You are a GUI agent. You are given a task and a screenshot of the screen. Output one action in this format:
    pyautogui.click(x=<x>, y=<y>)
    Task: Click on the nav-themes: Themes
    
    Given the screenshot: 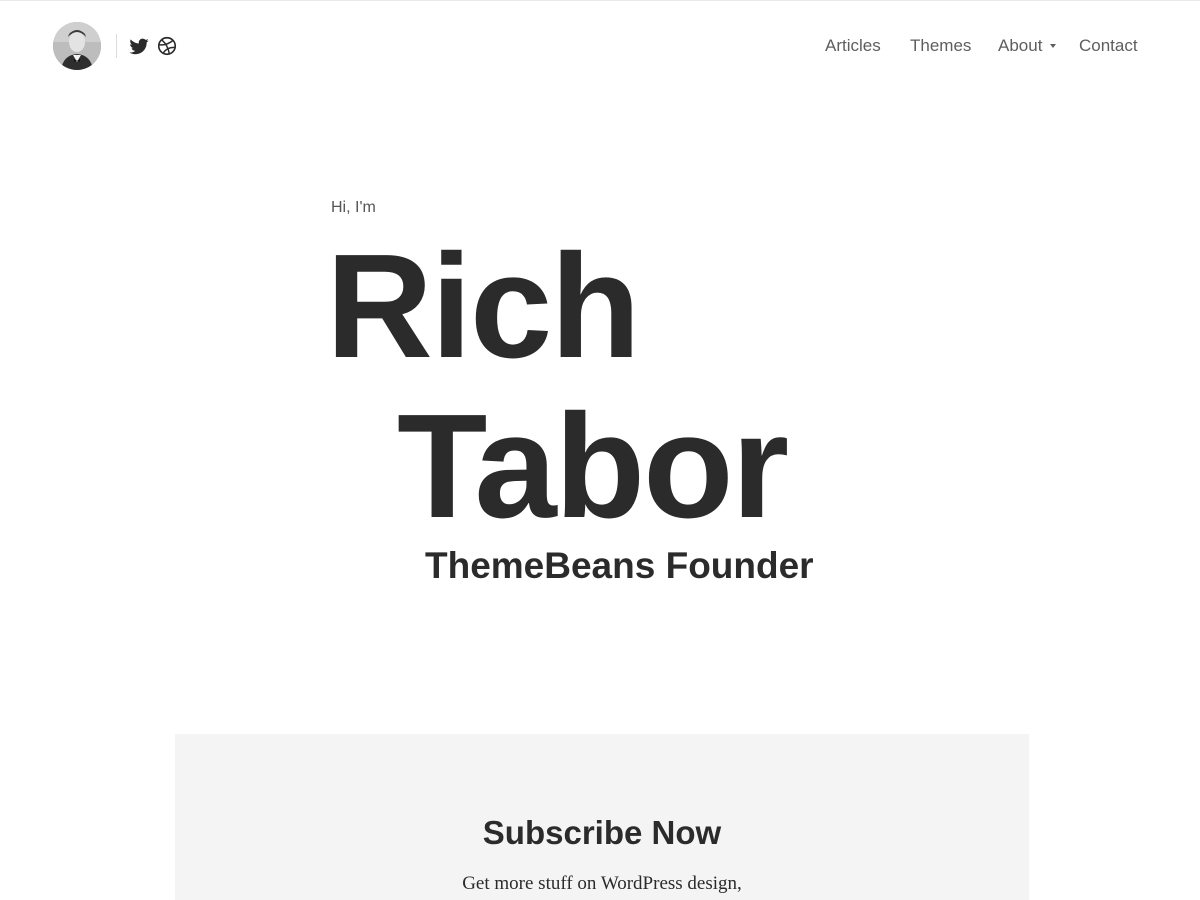 What is the action you would take?
    pyautogui.click(x=940, y=46)
    